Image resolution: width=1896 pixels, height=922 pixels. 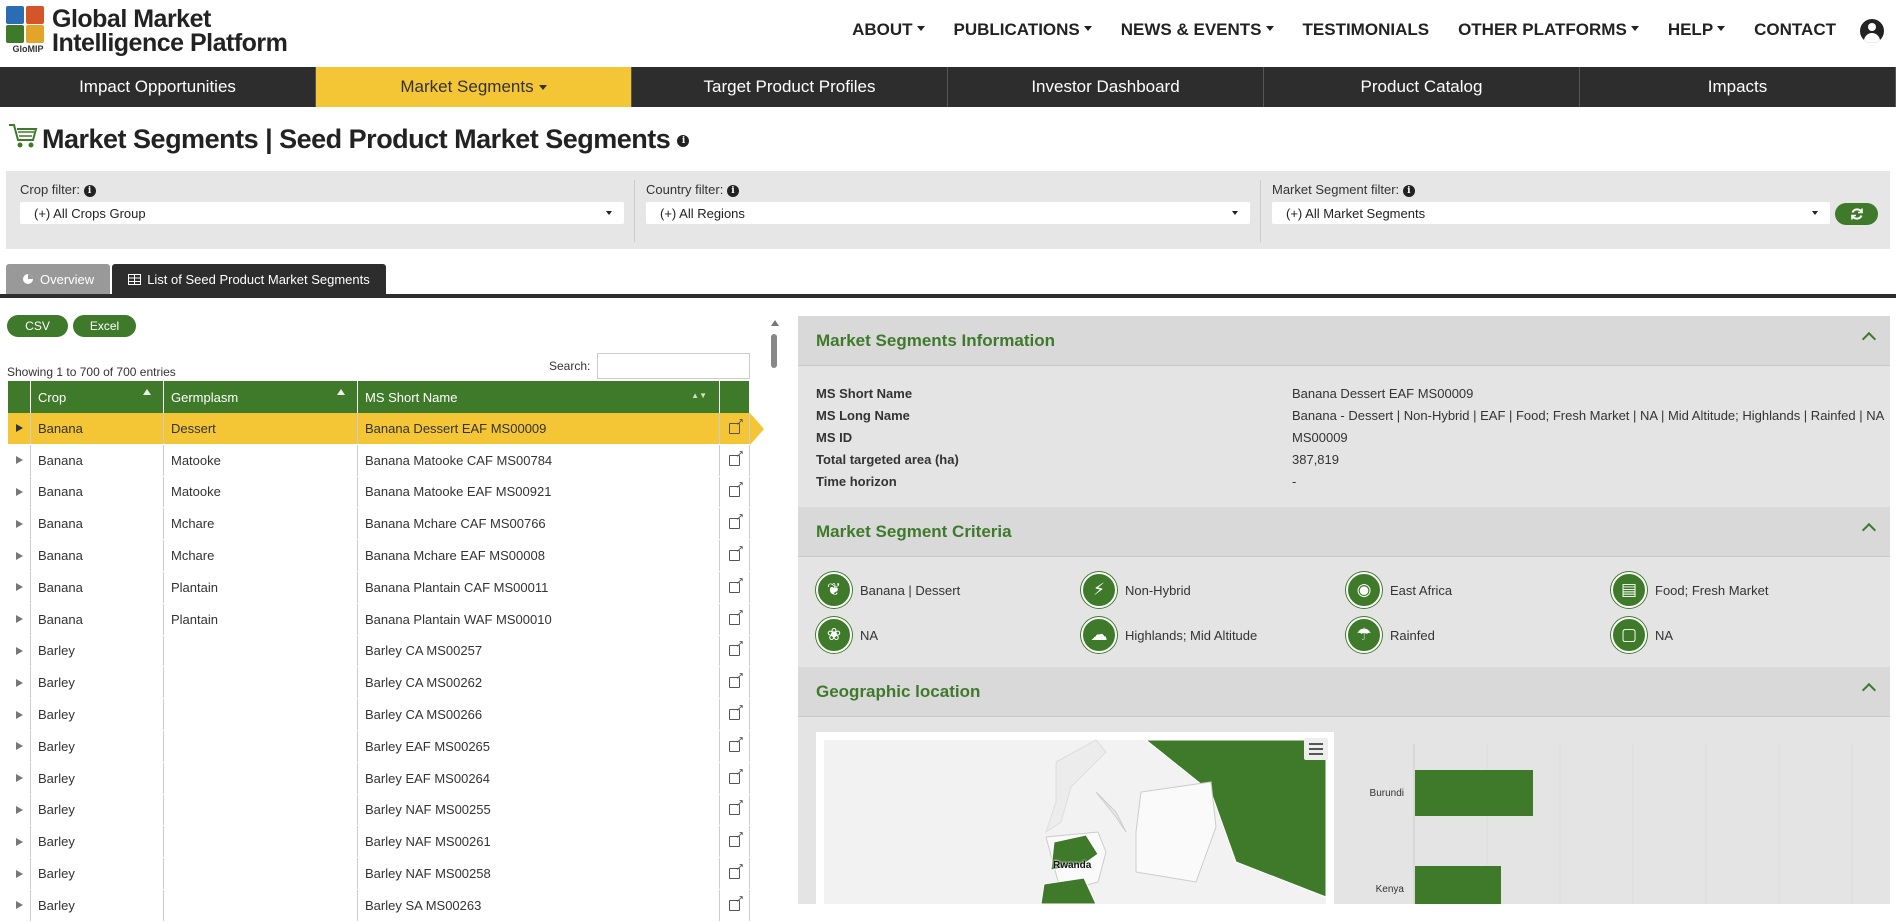 What do you see at coordinates (379, 492) in the screenshot?
I see `table-row: Banana Matooke Banana Matooke EAF MS00921` at bounding box center [379, 492].